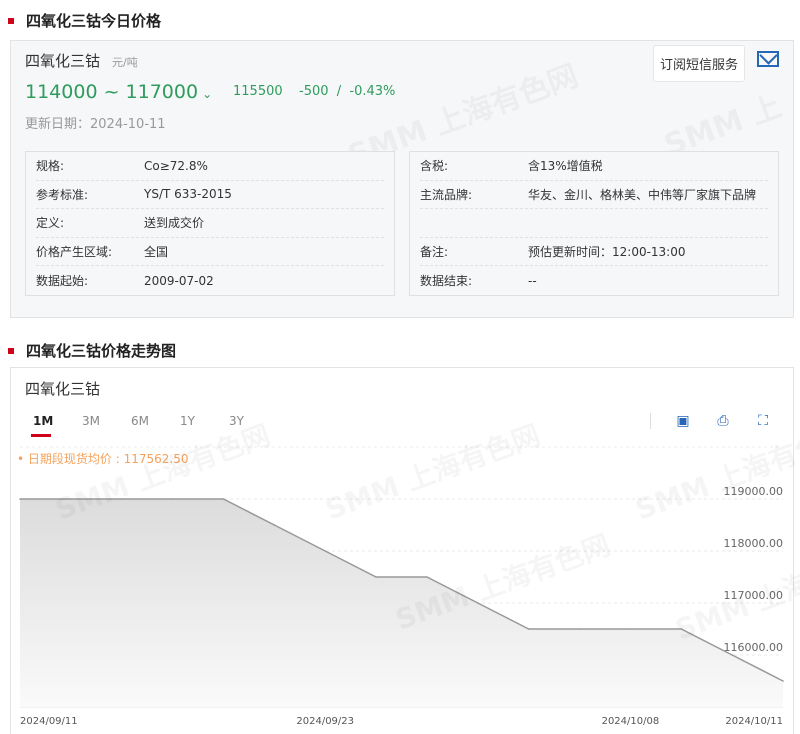 The image size is (800, 734). I want to click on x-tick-label: 2024/10/11, so click(754, 721).